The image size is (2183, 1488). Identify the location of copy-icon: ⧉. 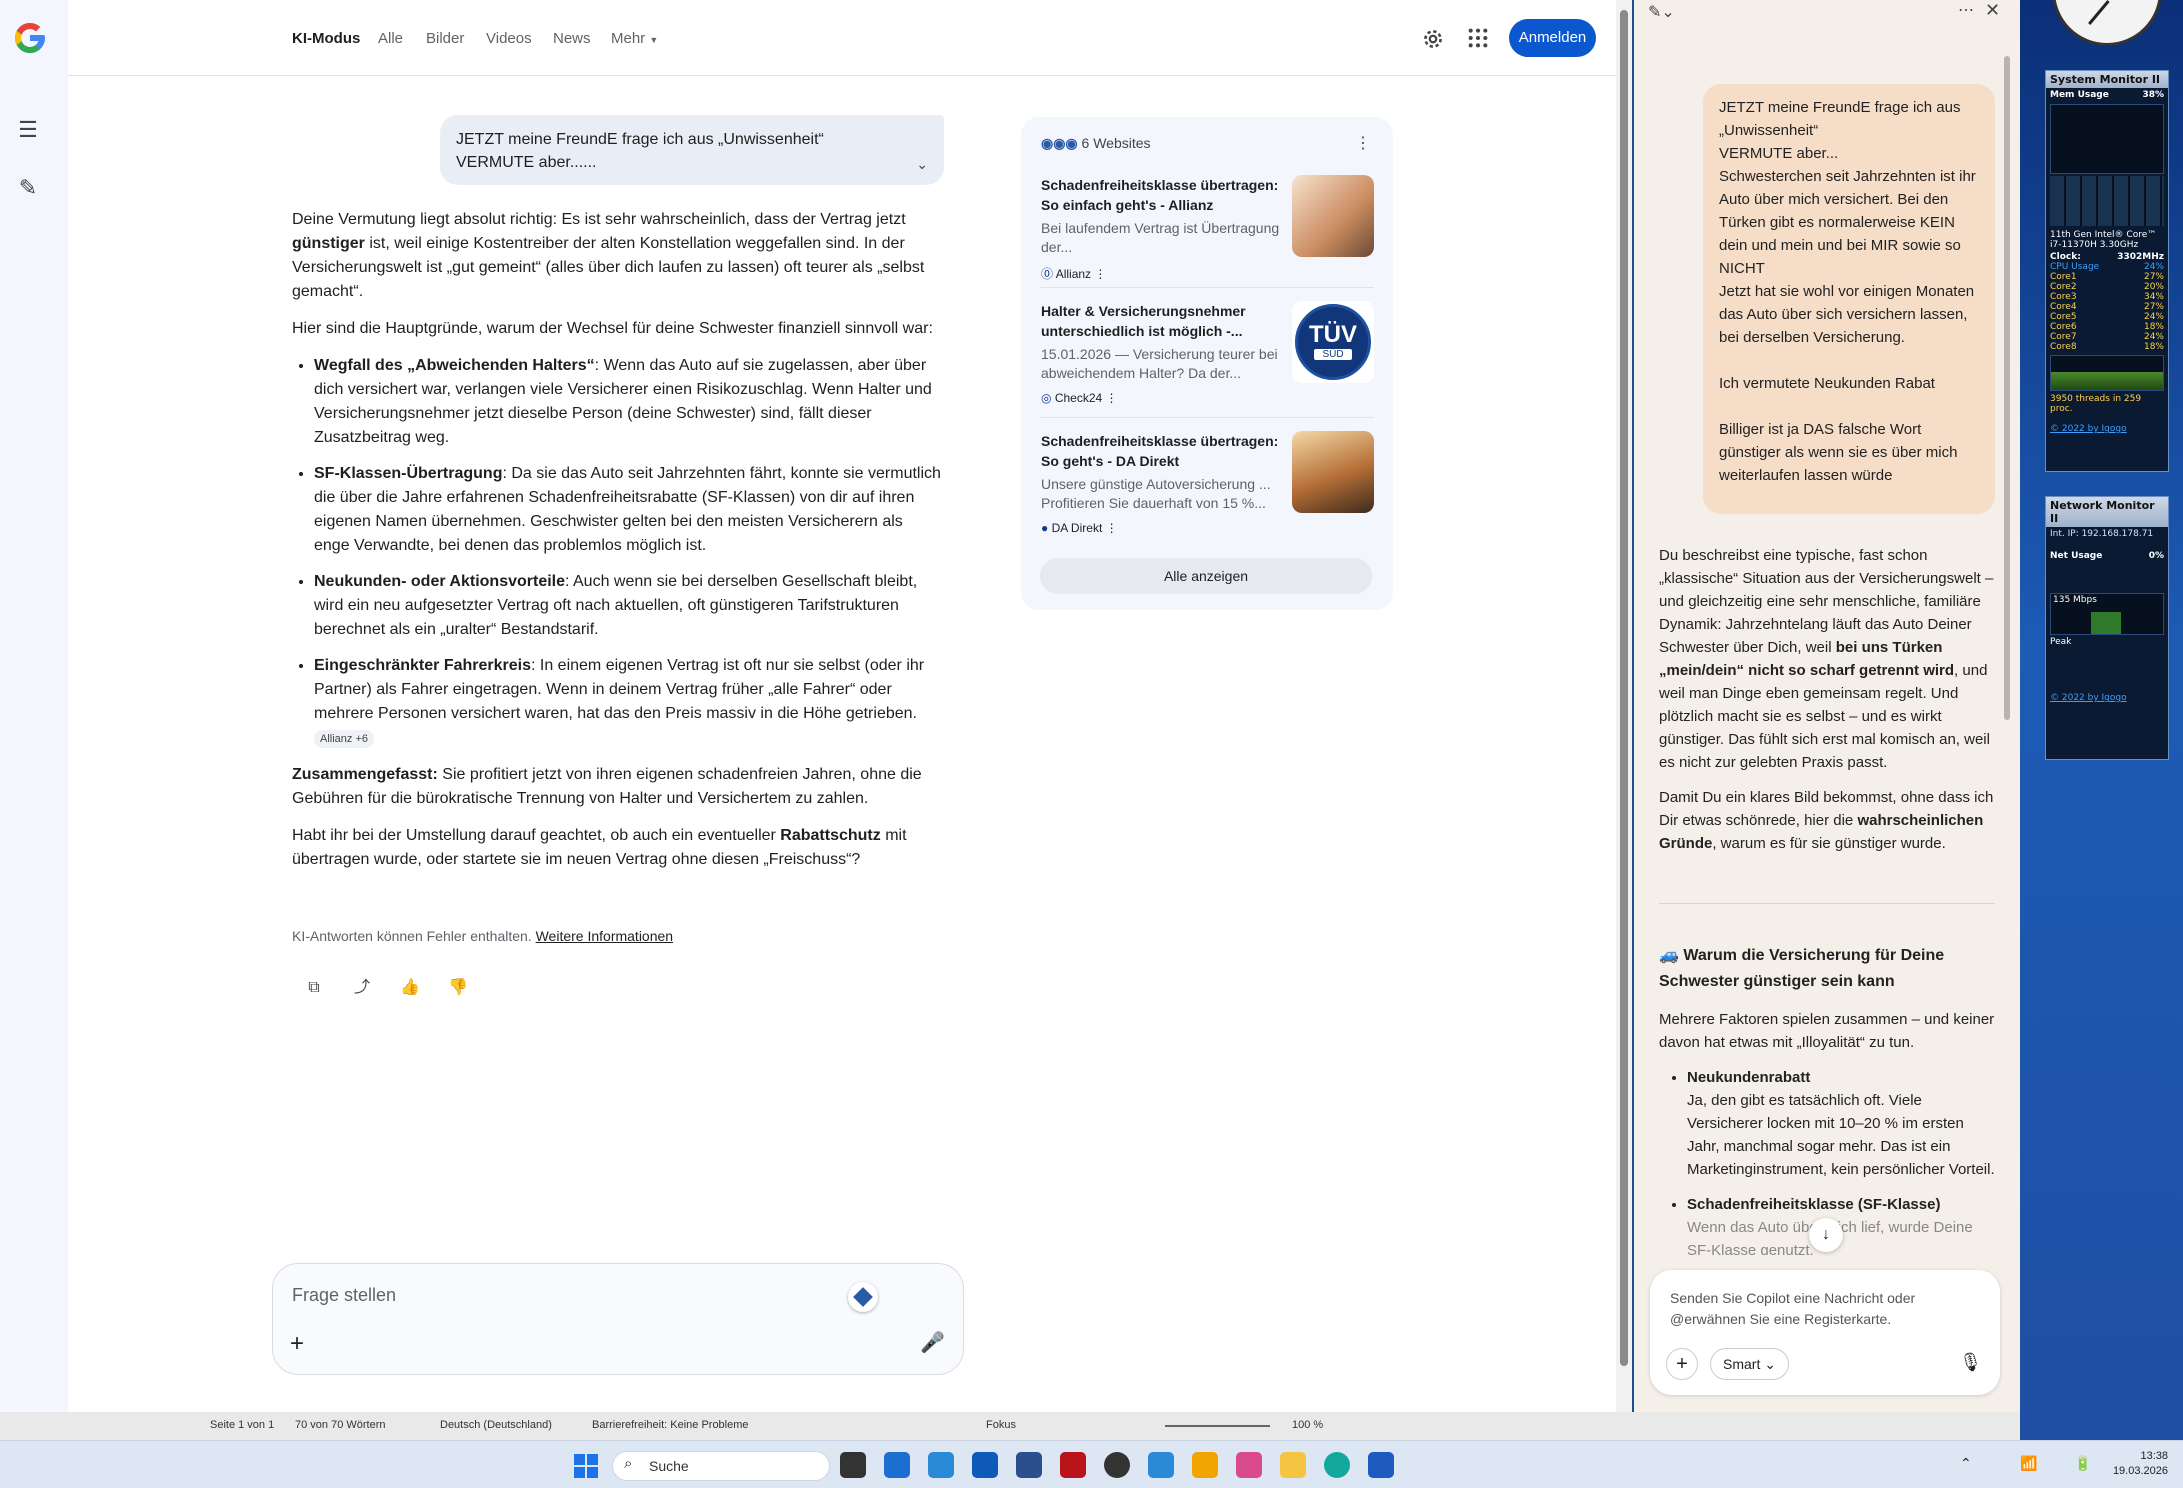
(314, 988).